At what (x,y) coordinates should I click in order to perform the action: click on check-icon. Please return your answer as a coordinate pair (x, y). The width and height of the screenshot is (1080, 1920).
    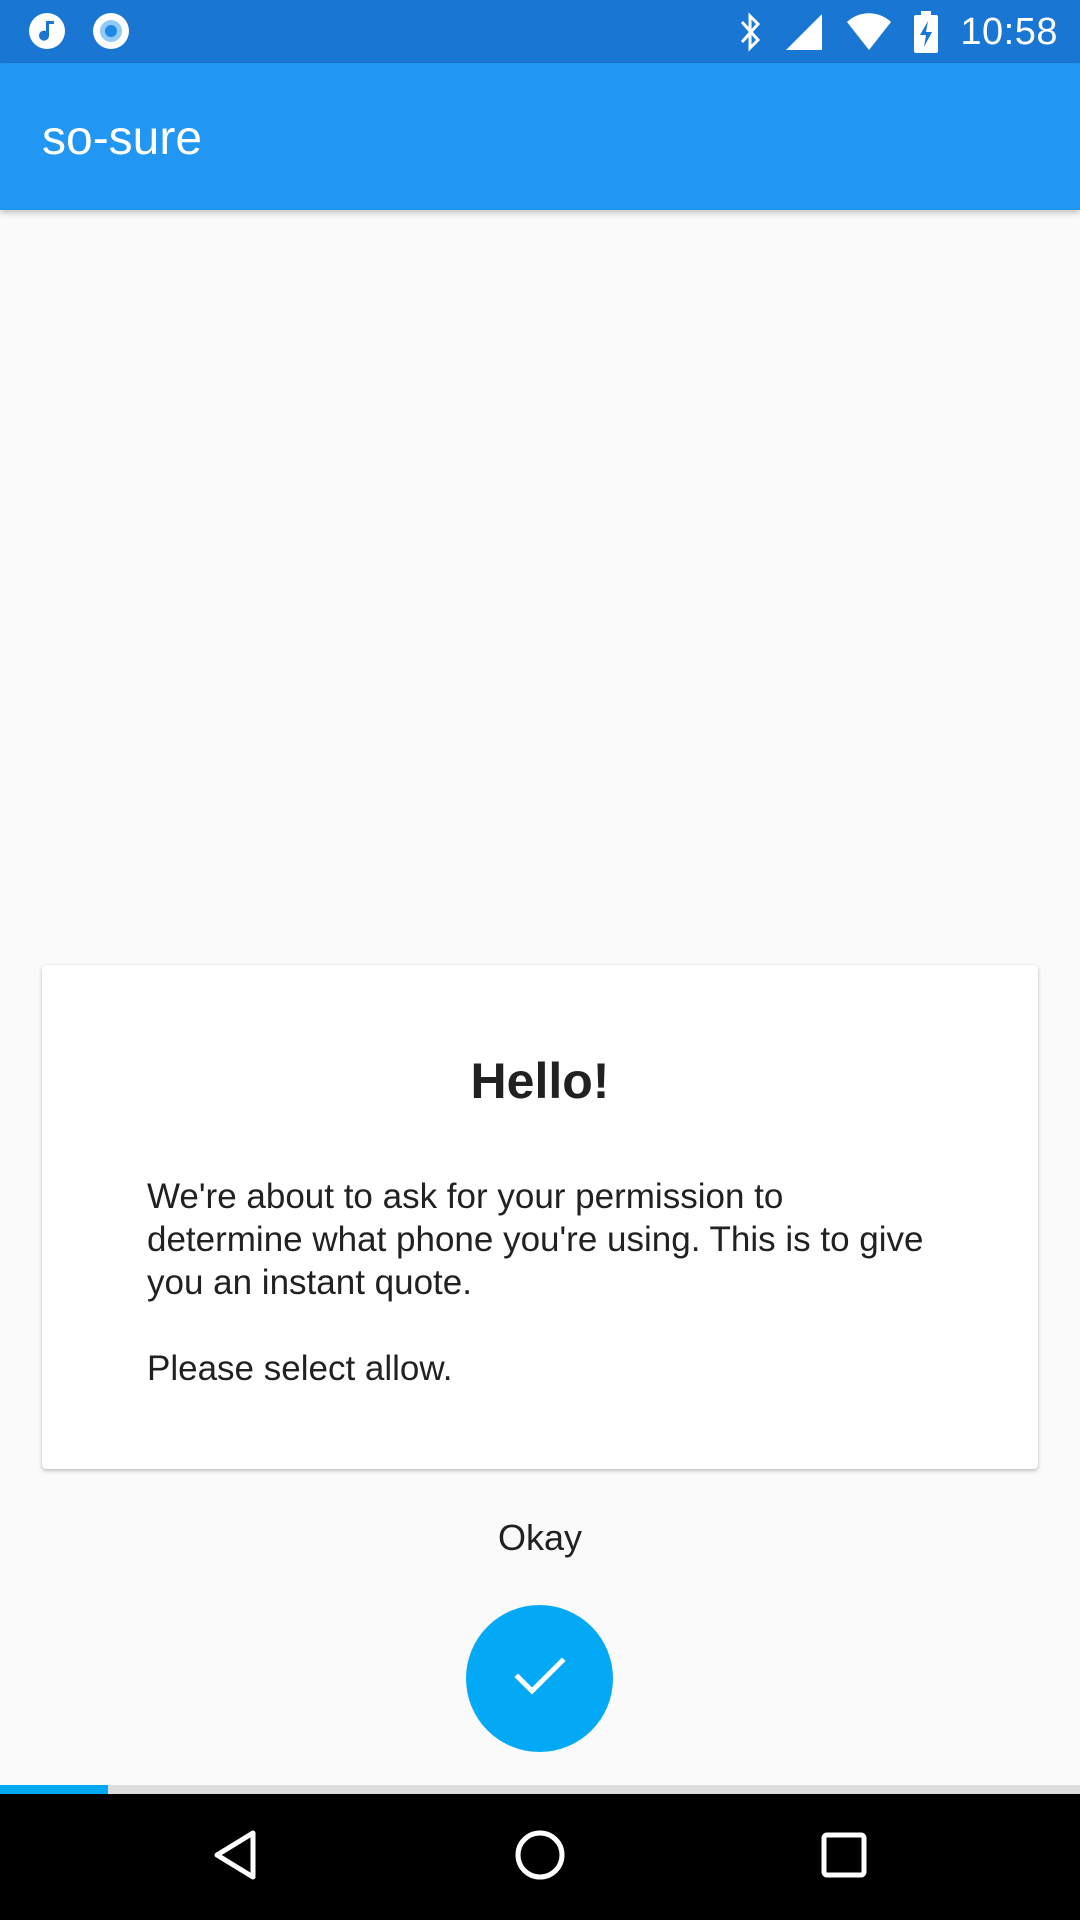
    Looking at the image, I should click on (540, 1678).